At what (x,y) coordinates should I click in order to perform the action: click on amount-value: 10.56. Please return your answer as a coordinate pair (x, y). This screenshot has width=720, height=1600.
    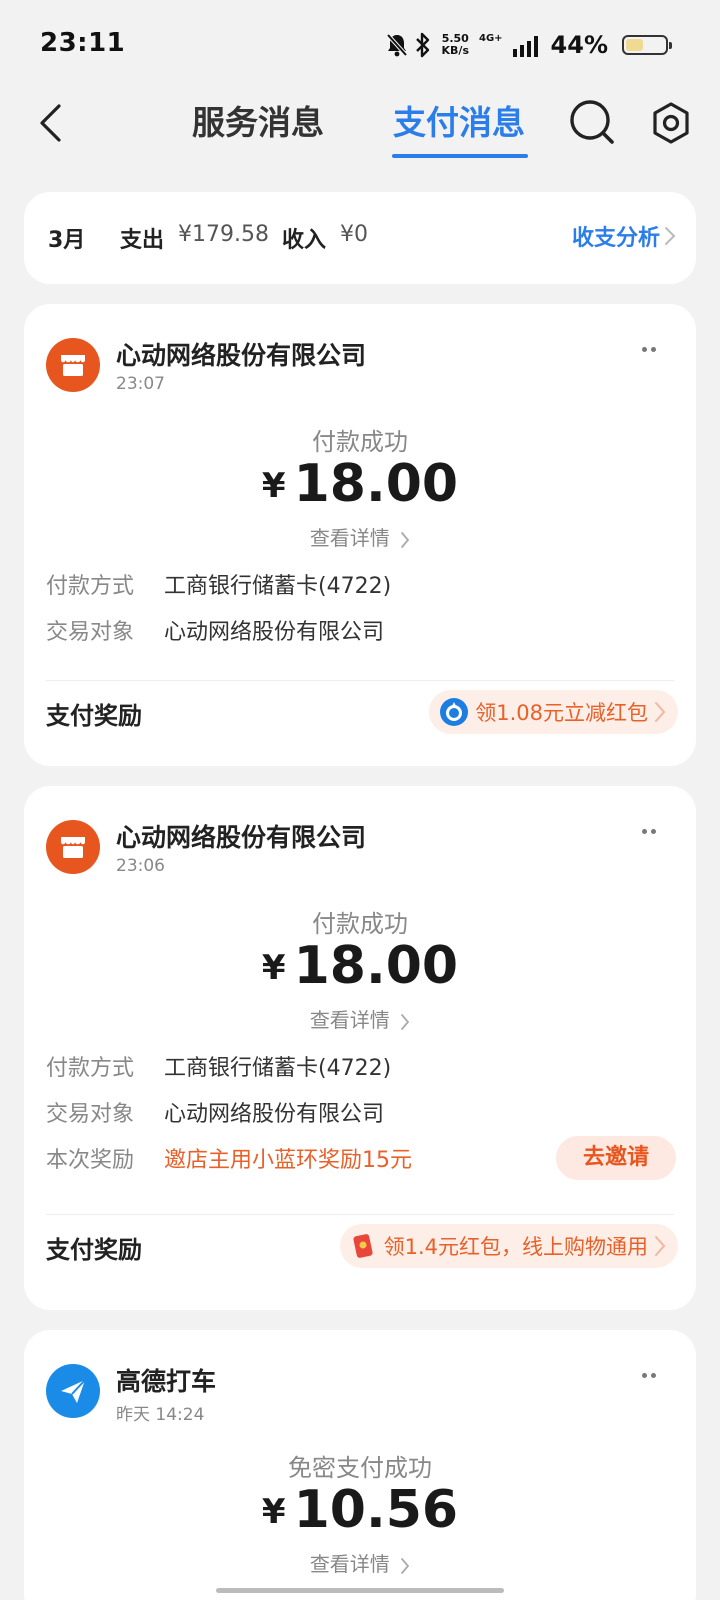
    Looking at the image, I should click on (376, 1510).